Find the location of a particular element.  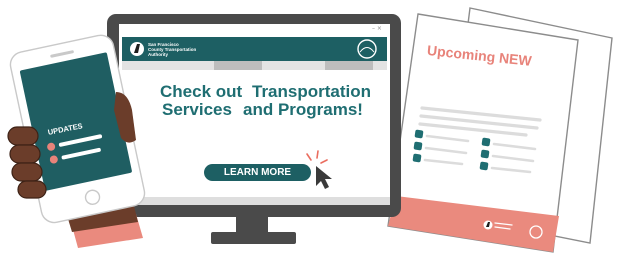

monitor-chin is located at coordinates (254, 201).